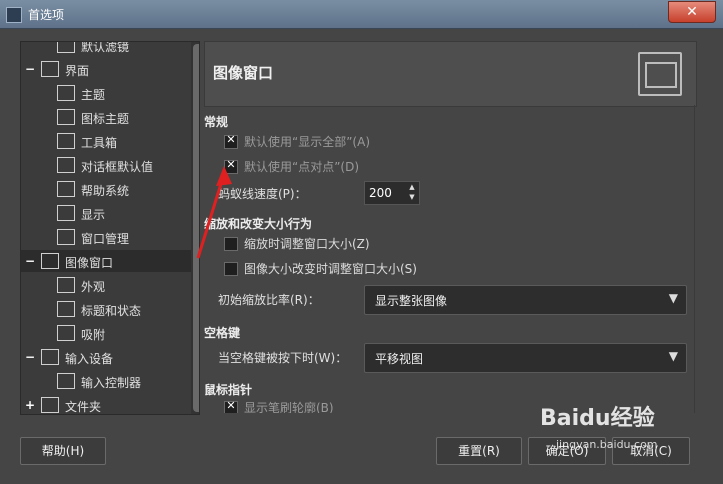 This screenshot has width=723, height=484. I want to click on watermark-logo: Baidu经验, so click(597, 418).